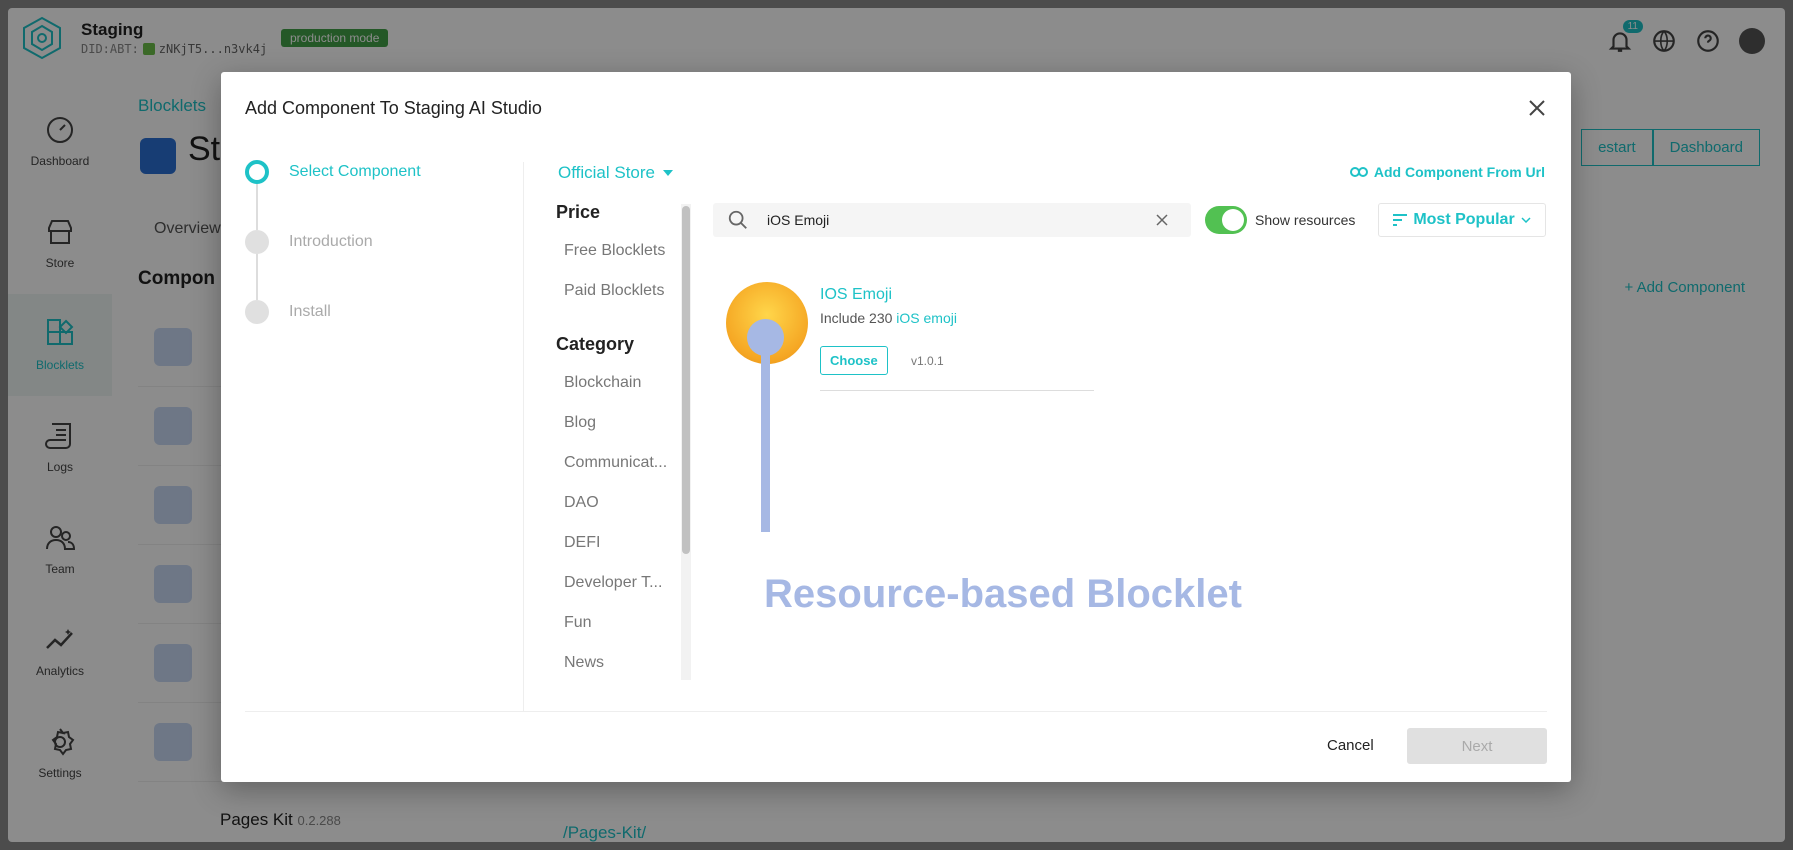 This screenshot has width=1793, height=850. I want to click on step-introduction: Introduction, so click(309, 242).